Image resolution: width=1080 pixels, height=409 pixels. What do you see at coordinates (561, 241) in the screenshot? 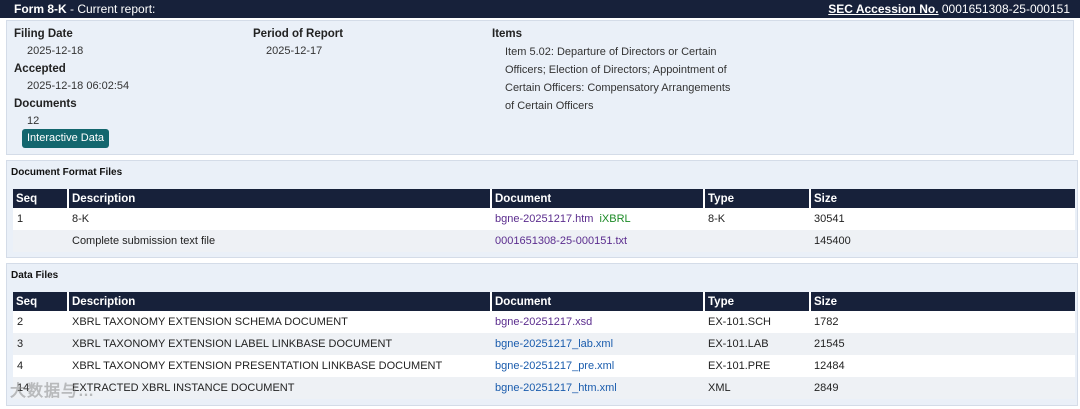
I see `document-link: 0001651308-25-000151.txt` at bounding box center [561, 241].